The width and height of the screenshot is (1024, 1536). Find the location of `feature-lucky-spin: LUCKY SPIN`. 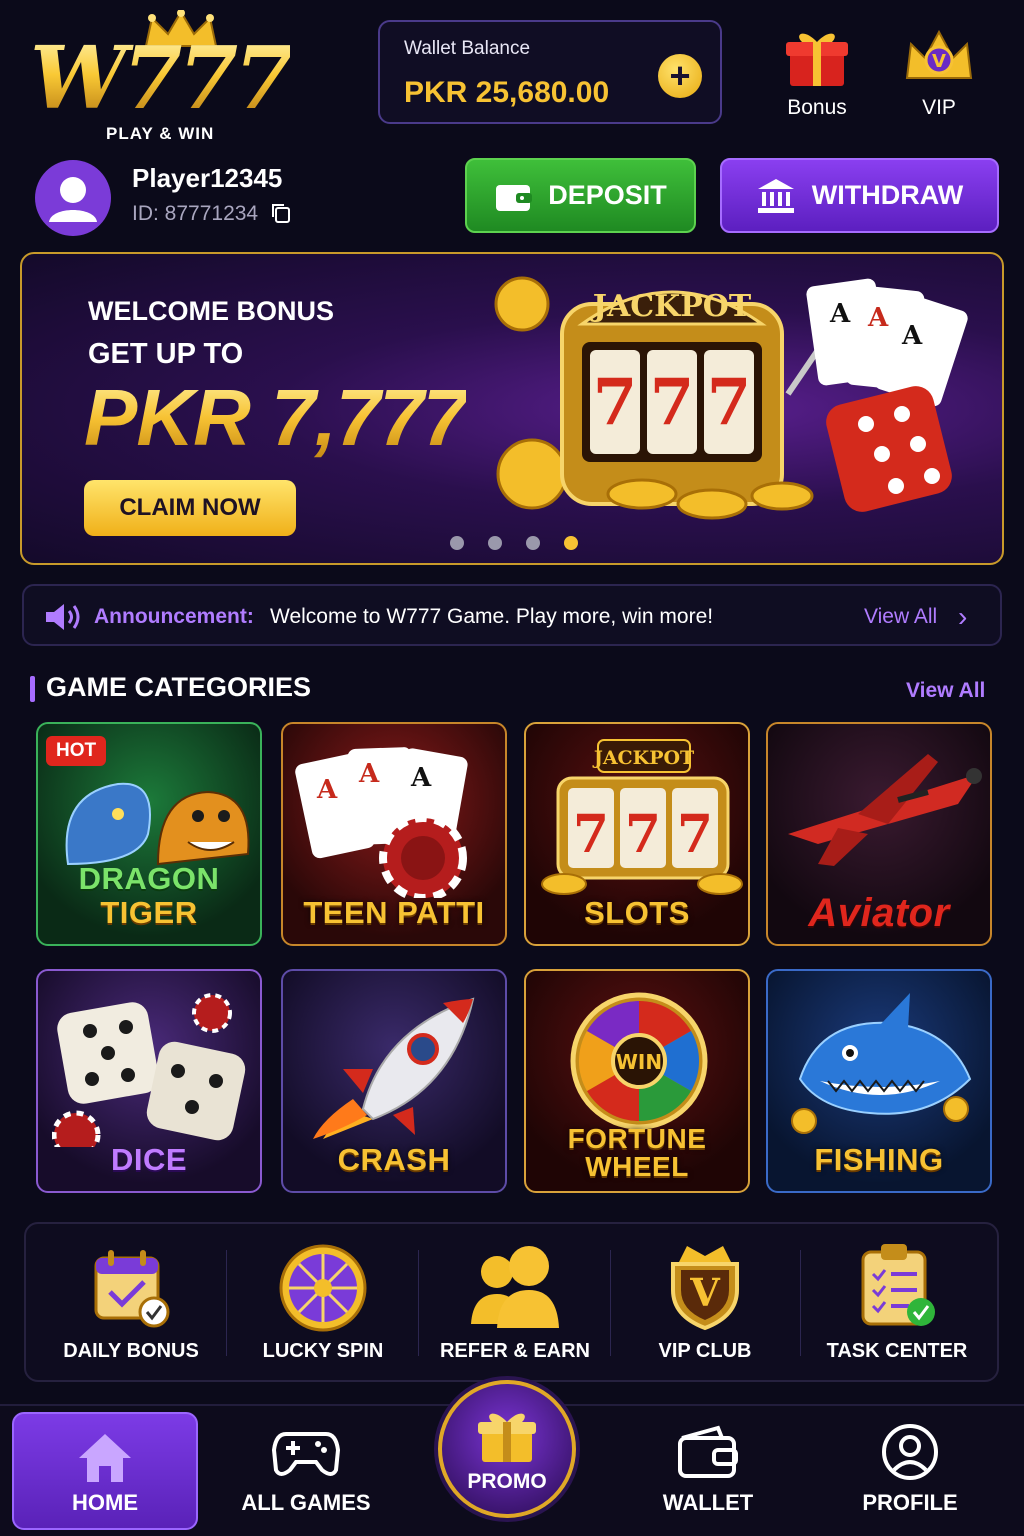

feature-lucky-spin: LUCKY SPIN is located at coordinates (323, 1302).